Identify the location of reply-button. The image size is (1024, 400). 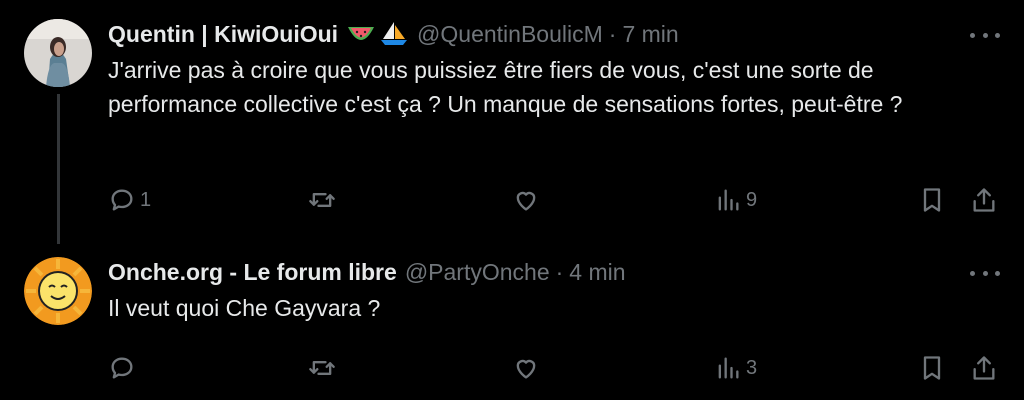
(122, 368).